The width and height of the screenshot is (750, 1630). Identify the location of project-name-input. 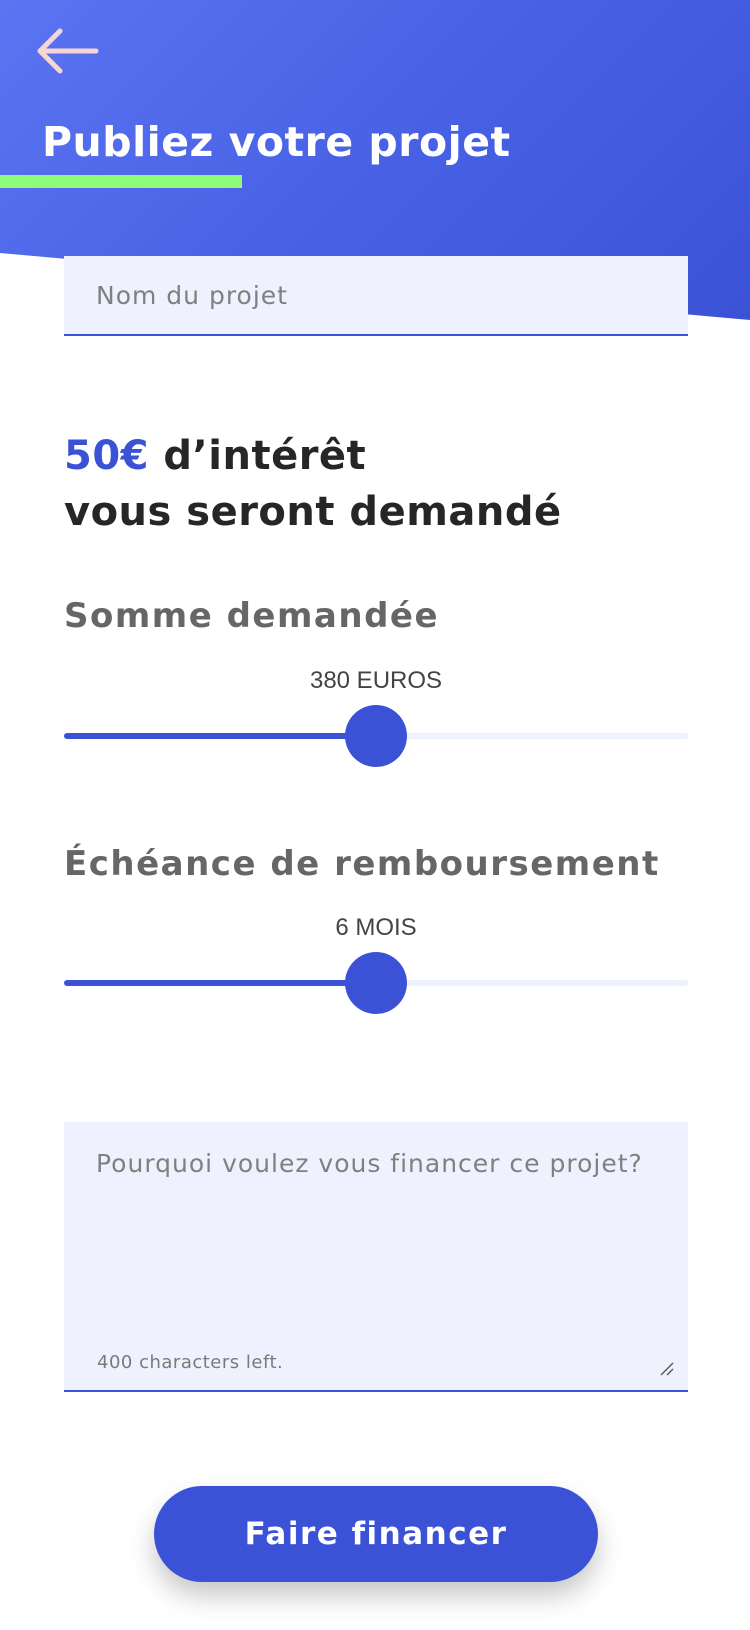
(376, 296).